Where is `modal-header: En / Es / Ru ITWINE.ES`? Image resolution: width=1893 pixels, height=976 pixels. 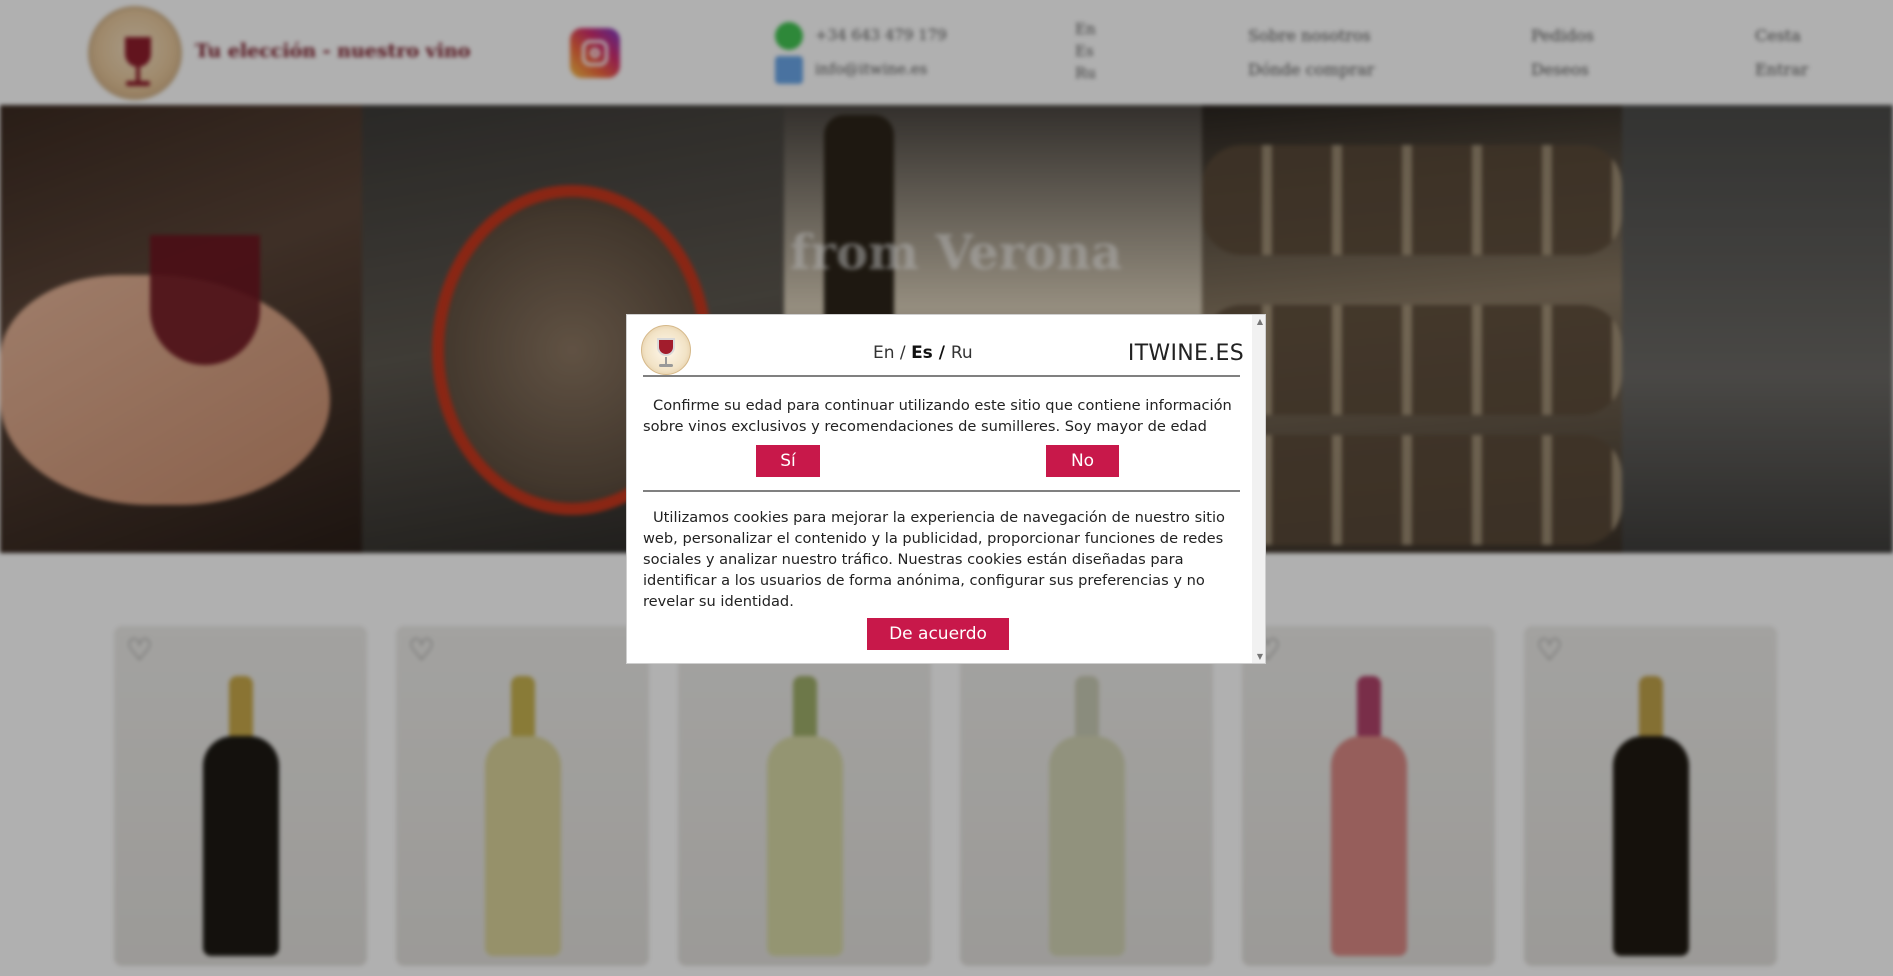
modal-header: En / Es / Ru ITWINE.ES is located at coordinates (942, 349).